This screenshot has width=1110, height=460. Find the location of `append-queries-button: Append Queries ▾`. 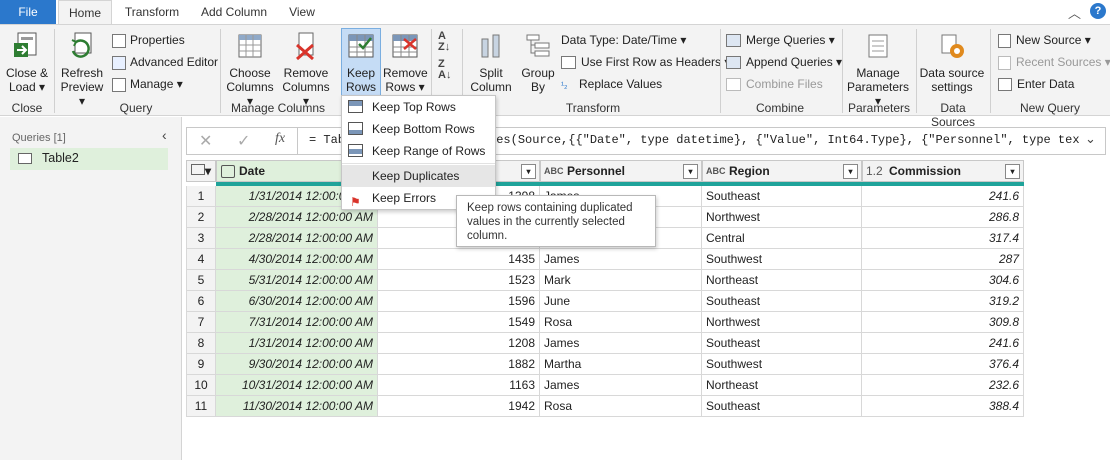

append-queries-button: Append Queries ▾ is located at coordinates (784, 62).